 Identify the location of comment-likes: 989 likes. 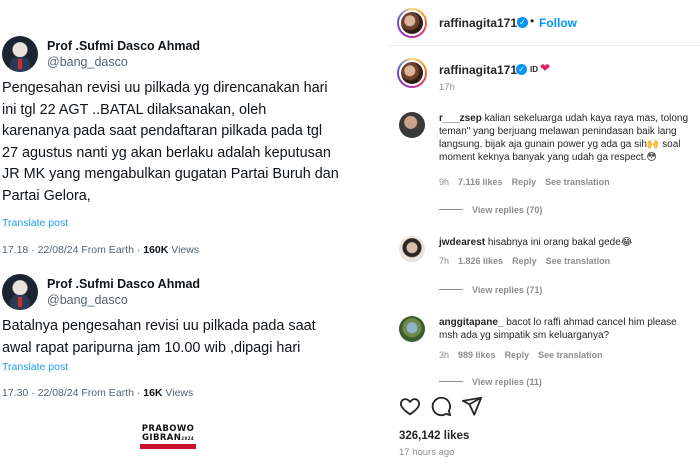
(477, 355).